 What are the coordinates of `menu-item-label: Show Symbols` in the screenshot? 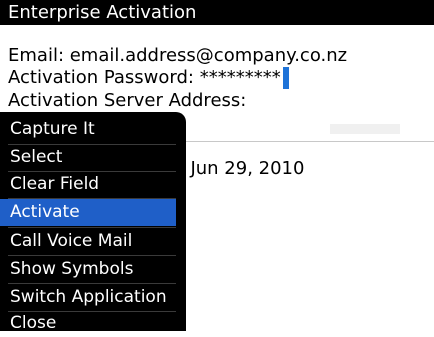 It's located at (72, 269).